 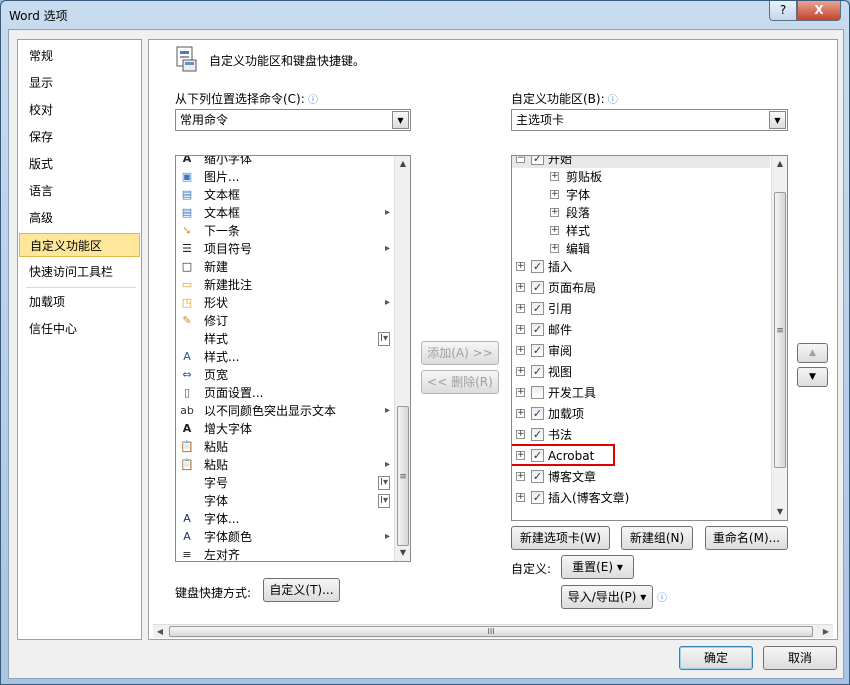 What do you see at coordinates (649, 120) in the screenshot?
I see `ribbon-tabs-combo: 主选项卡 ▼` at bounding box center [649, 120].